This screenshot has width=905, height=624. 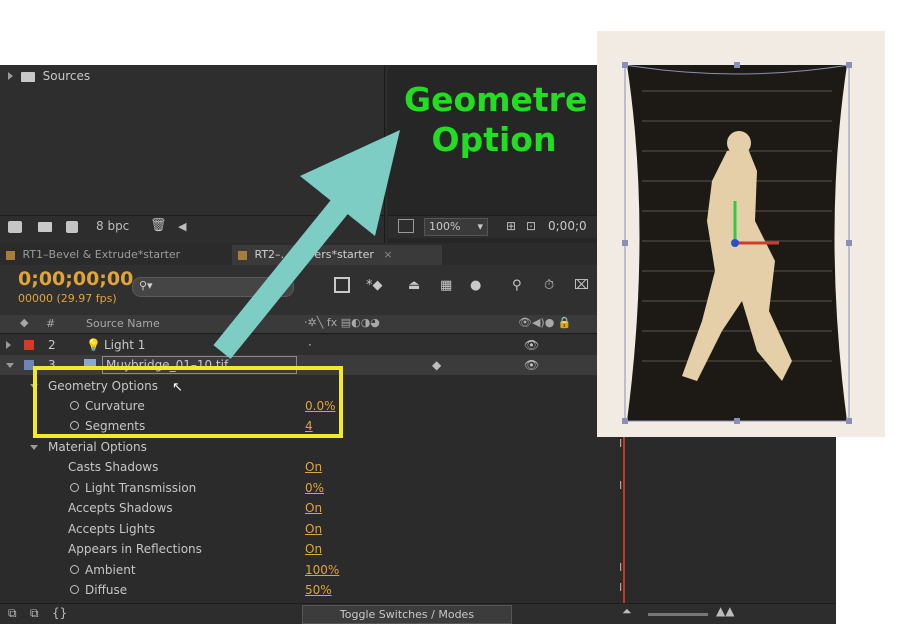 I want to click on annotation-line-1: Geometre, so click(x=496, y=99).